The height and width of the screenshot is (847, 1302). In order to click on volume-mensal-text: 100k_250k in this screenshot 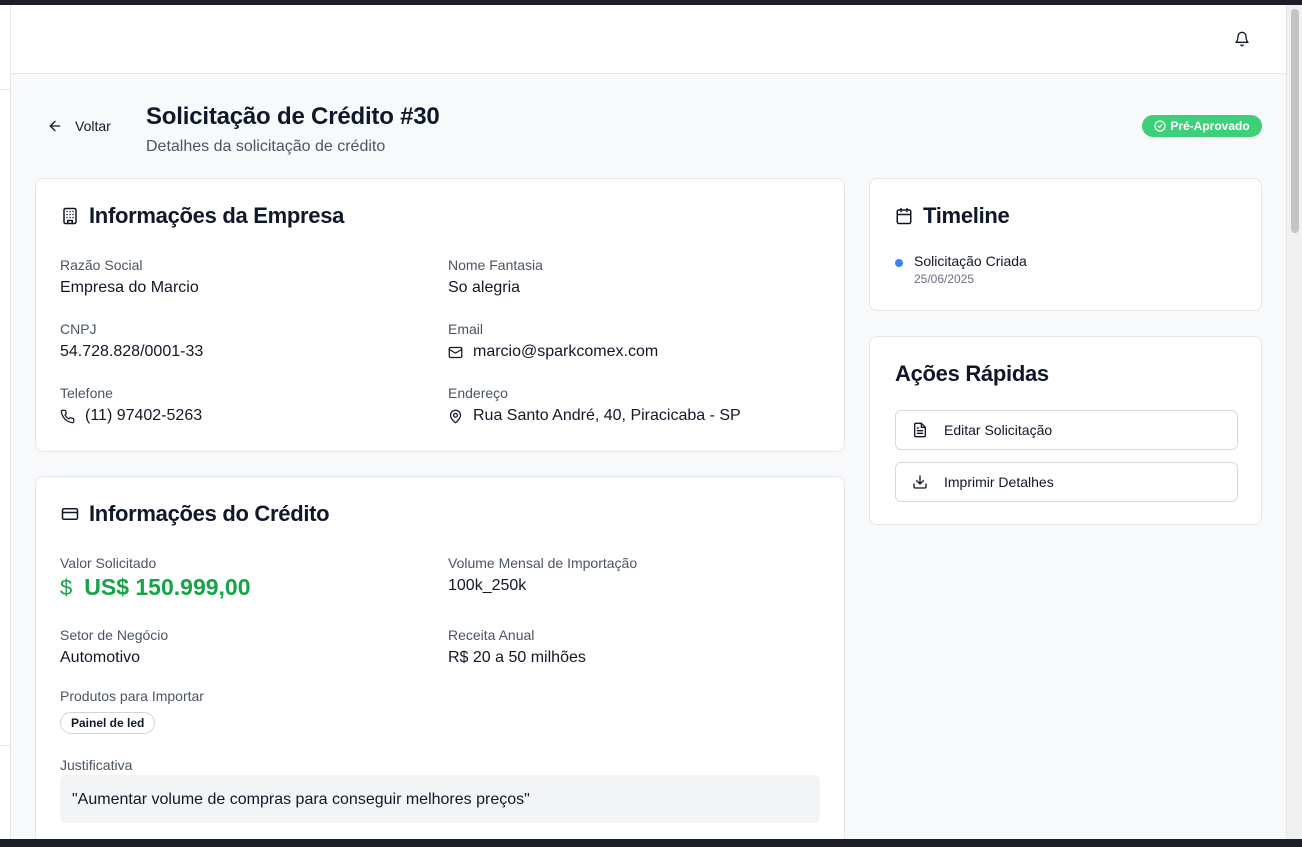, I will do `click(487, 585)`.